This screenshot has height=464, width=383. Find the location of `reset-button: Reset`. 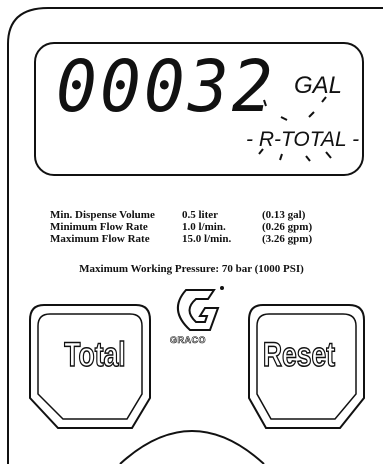

reset-button: Reset is located at coordinates (299, 355).